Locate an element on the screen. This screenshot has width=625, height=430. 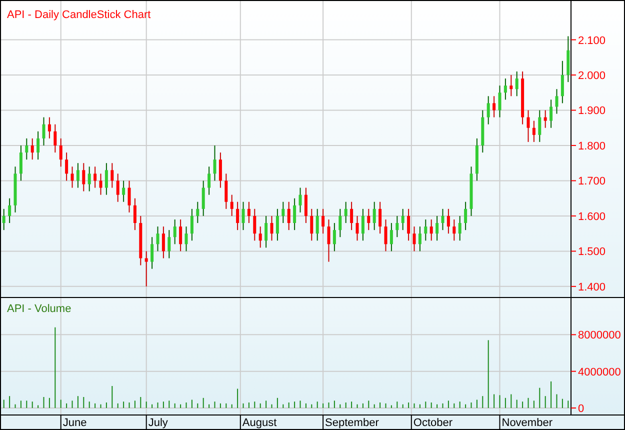
axis-label: 1.700 is located at coordinates (592, 182).